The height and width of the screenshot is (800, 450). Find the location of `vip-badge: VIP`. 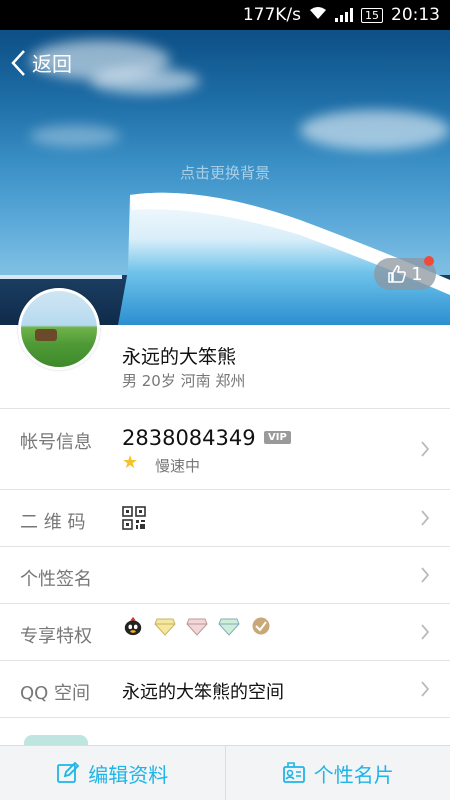

vip-badge: VIP is located at coordinates (277, 437).